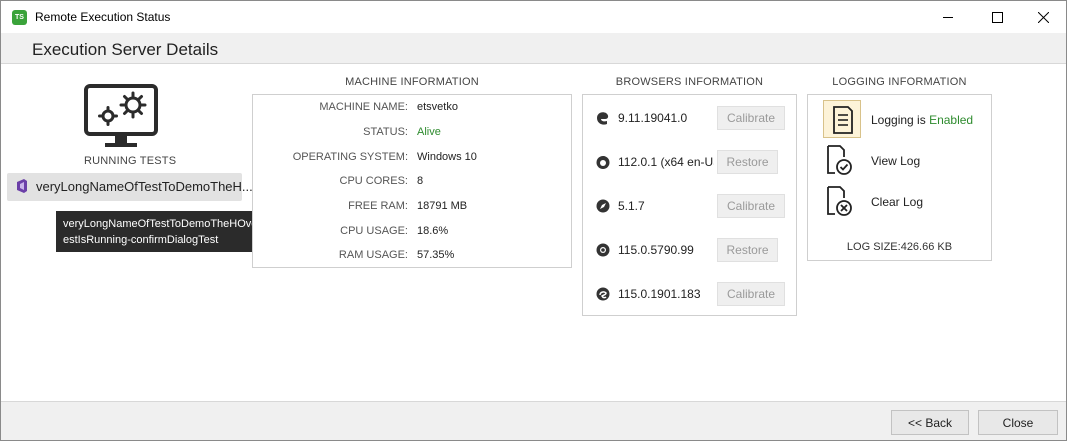  What do you see at coordinates (363, 107) in the screenshot?
I see `machine-name-label: MACHINE NAME:` at bounding box center [363, 107].